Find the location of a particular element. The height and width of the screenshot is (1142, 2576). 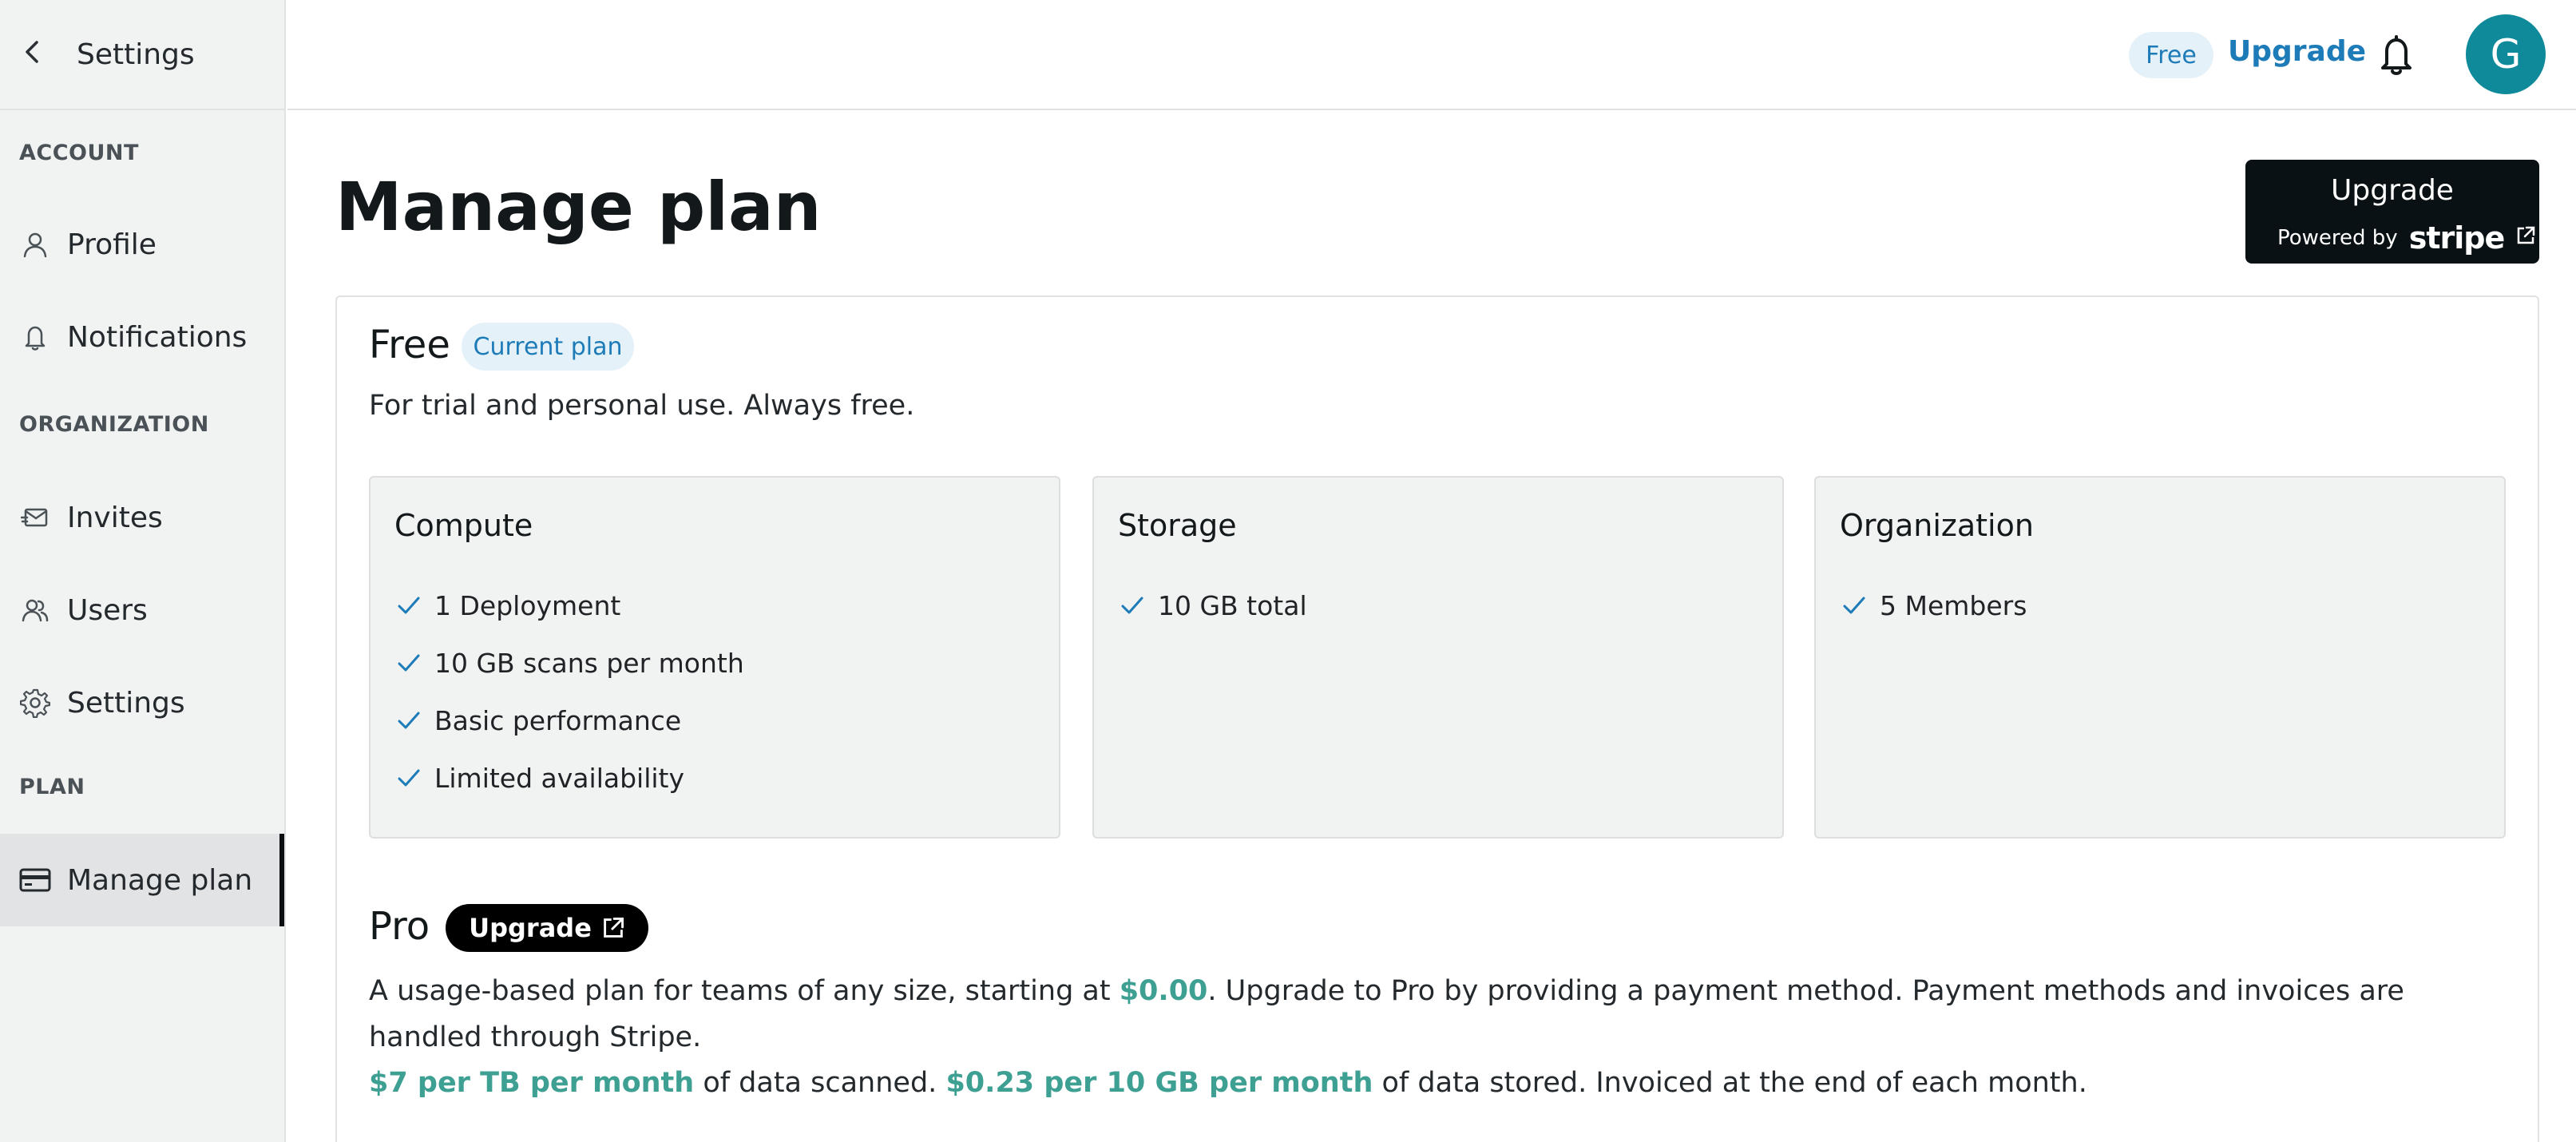

stripe-upgrade-button: Upgrade Powered by stripe is located at coordinates (2392, 212).